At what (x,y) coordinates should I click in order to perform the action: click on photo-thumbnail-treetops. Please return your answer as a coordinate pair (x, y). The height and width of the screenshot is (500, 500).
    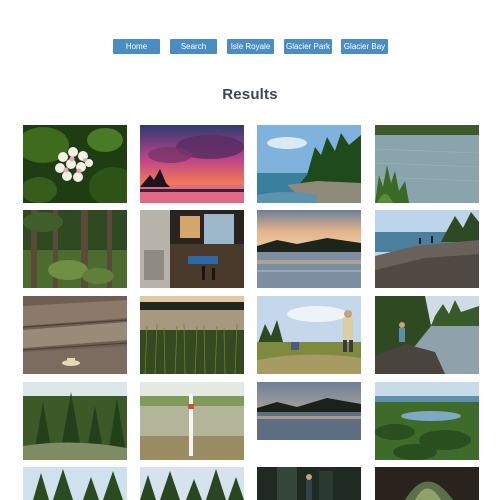
    Looking at the image, I should click on (75, 483).